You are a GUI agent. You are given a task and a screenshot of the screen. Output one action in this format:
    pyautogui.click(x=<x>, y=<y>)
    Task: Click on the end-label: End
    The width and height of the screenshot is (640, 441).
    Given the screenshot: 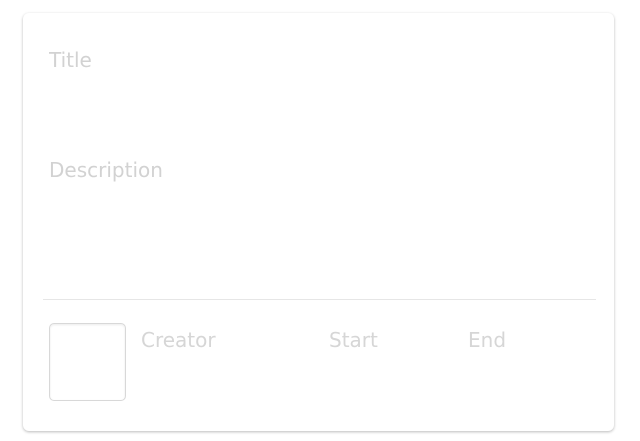 What is the action you would take?
    pyautogui.click(x=487, y=340)
    